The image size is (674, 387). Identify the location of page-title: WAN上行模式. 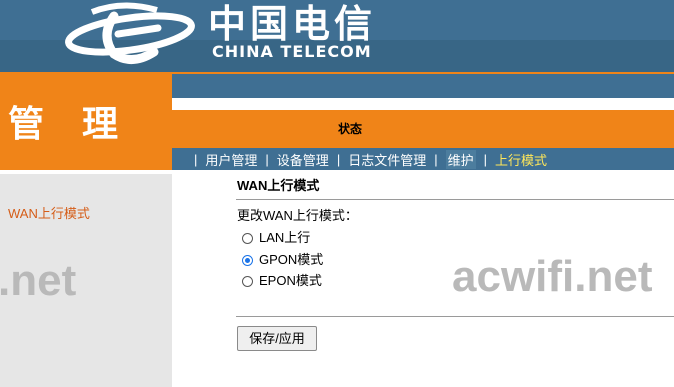
(278, 185).